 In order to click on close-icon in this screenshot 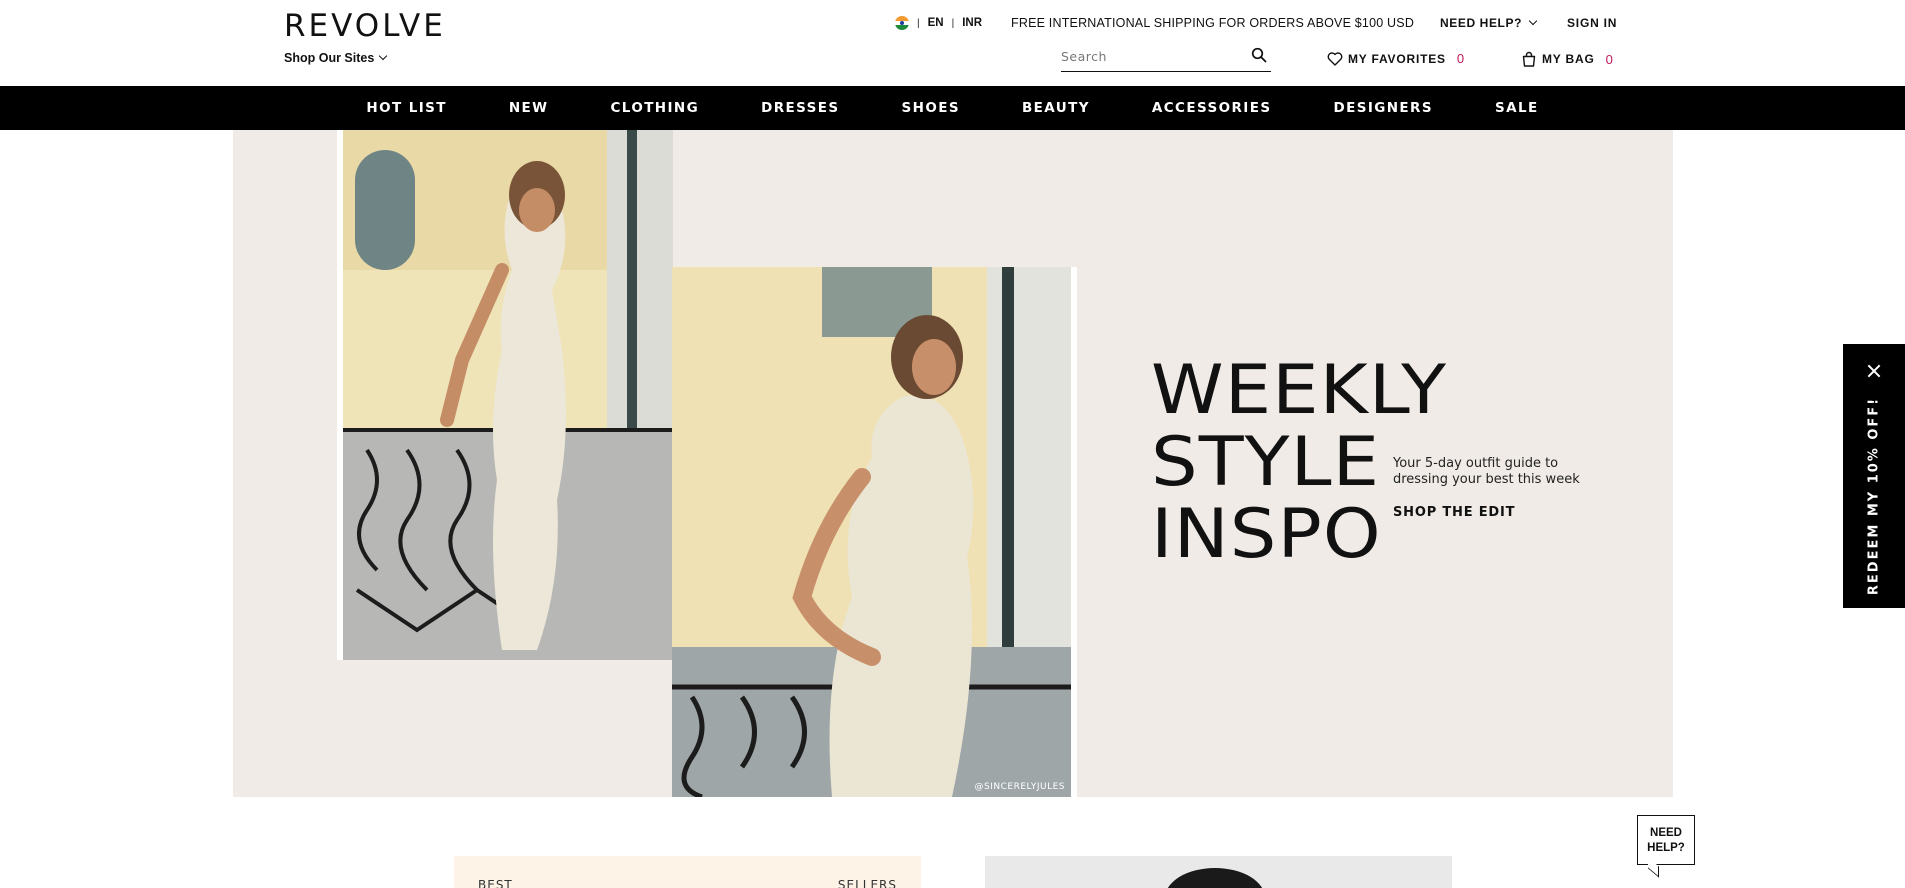, I will do `click(1874, 371)`.